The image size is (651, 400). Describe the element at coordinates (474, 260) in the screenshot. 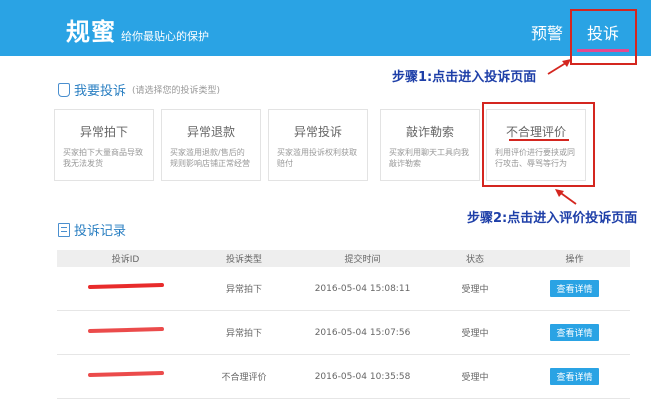

I see `column-header: 状态` at that location.